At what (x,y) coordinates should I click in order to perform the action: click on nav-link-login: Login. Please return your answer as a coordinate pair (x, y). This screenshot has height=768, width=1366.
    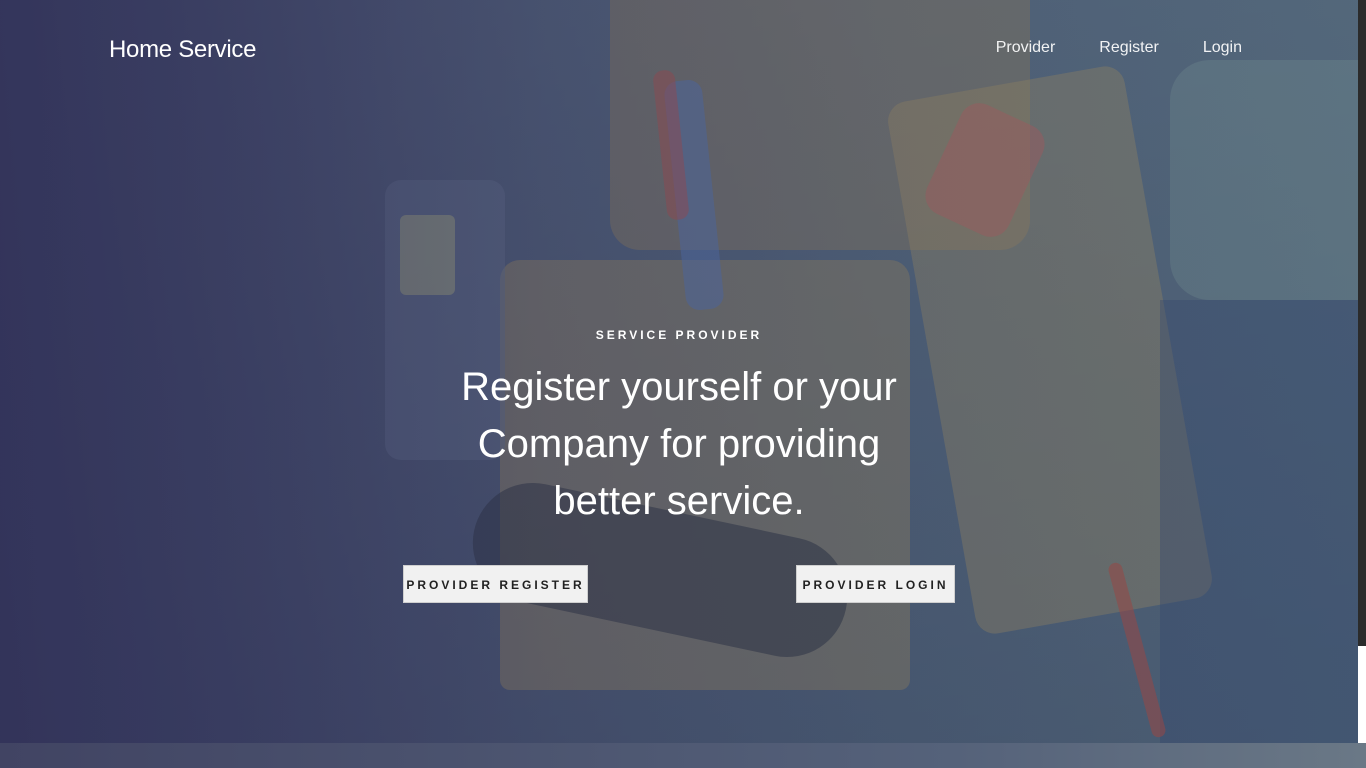
    Looking at the image, I should click on (1222, 48).